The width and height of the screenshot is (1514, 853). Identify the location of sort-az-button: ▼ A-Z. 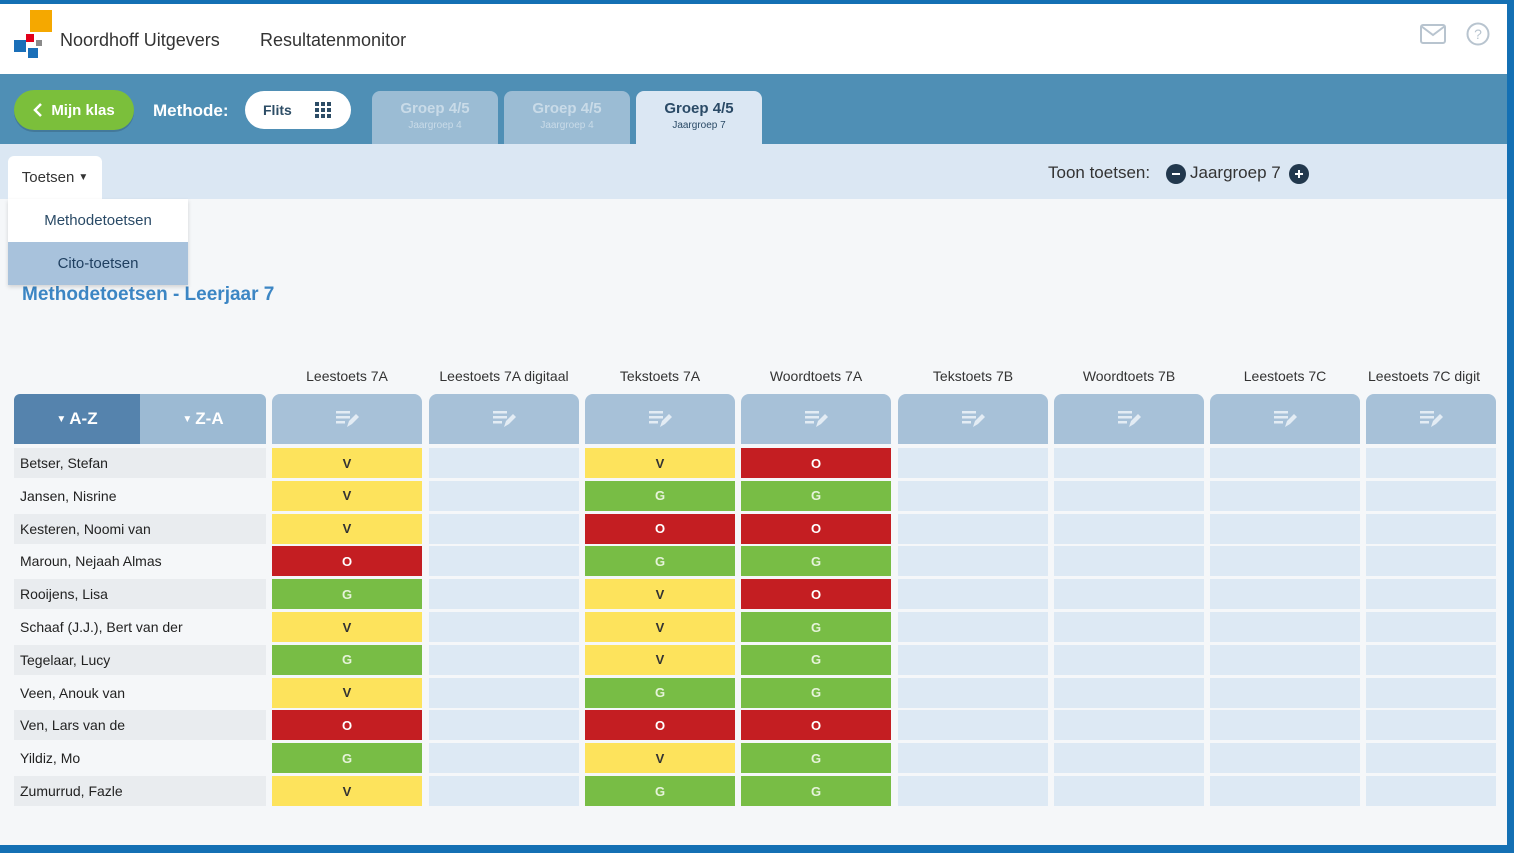
(77, 419).